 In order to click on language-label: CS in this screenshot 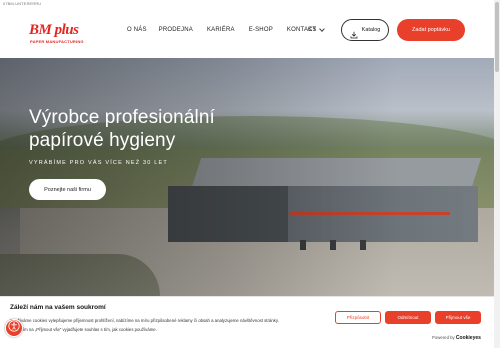, I will do `click(312, 30)`.